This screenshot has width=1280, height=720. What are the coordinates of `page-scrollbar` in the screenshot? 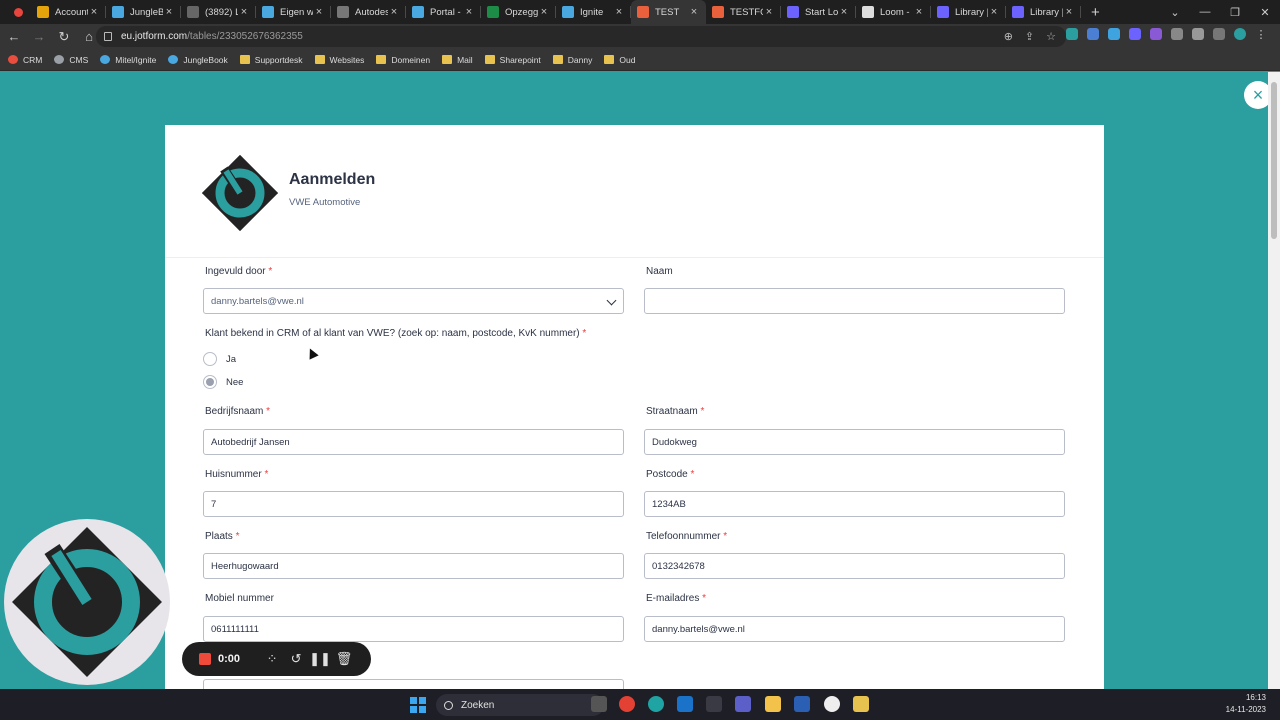 It's located at (1274, 380).